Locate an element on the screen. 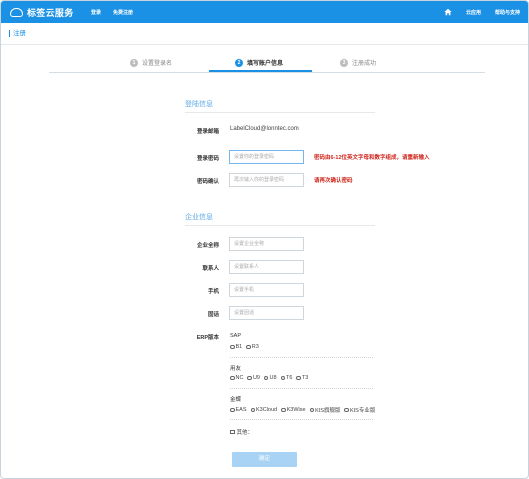  confirm-password-input is located at coordinates (266, 180).